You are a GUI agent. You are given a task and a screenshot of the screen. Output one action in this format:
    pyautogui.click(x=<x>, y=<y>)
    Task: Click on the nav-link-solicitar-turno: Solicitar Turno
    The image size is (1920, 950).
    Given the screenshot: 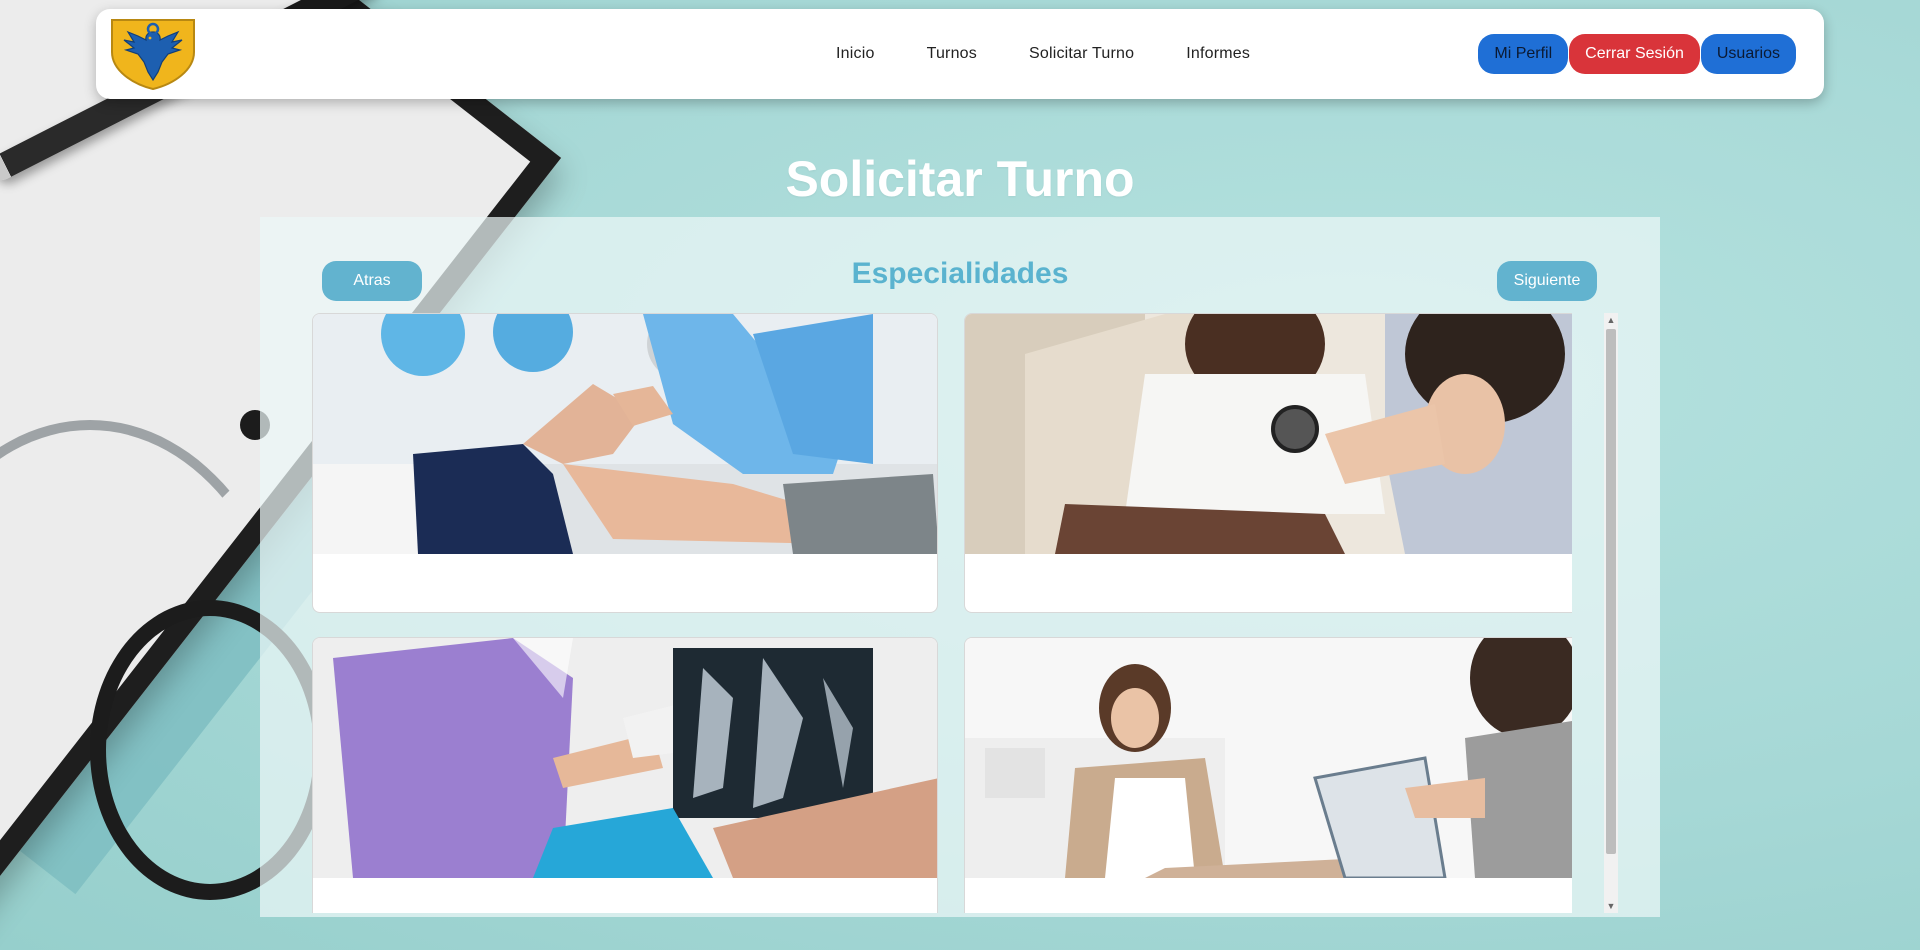 What is the action you would take?
    pyautogui.click(x=1081, y=54)
    